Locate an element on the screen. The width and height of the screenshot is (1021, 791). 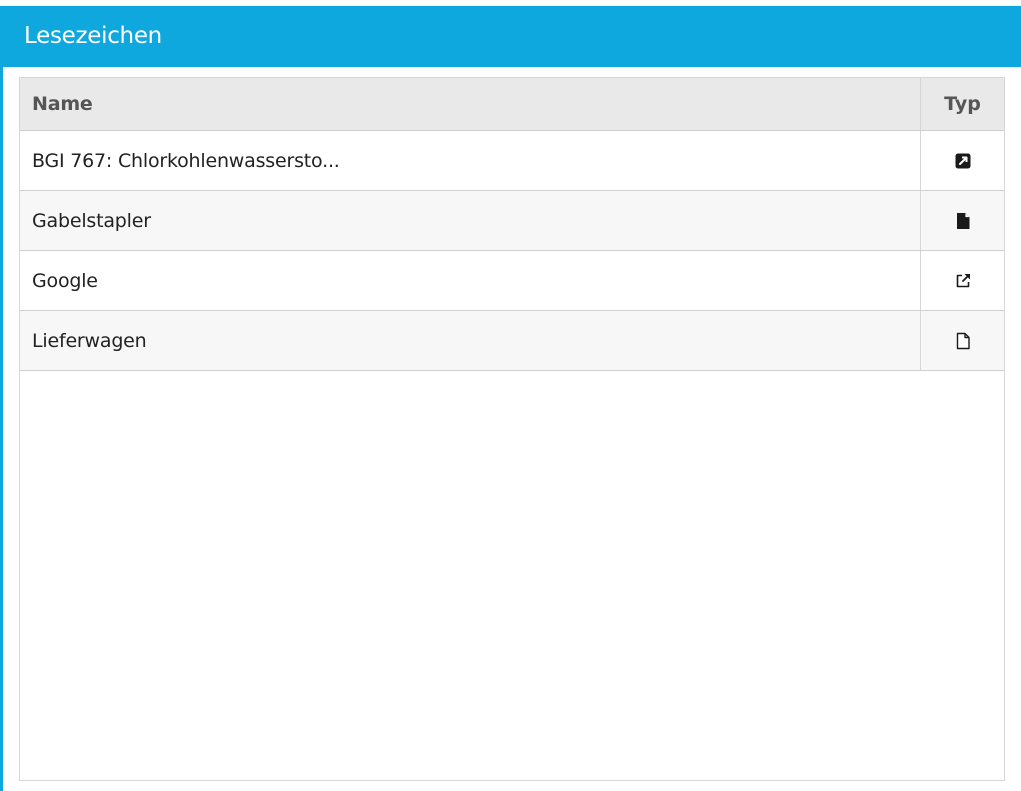
shortcut-link-icon is located at coordinates (962, 160).